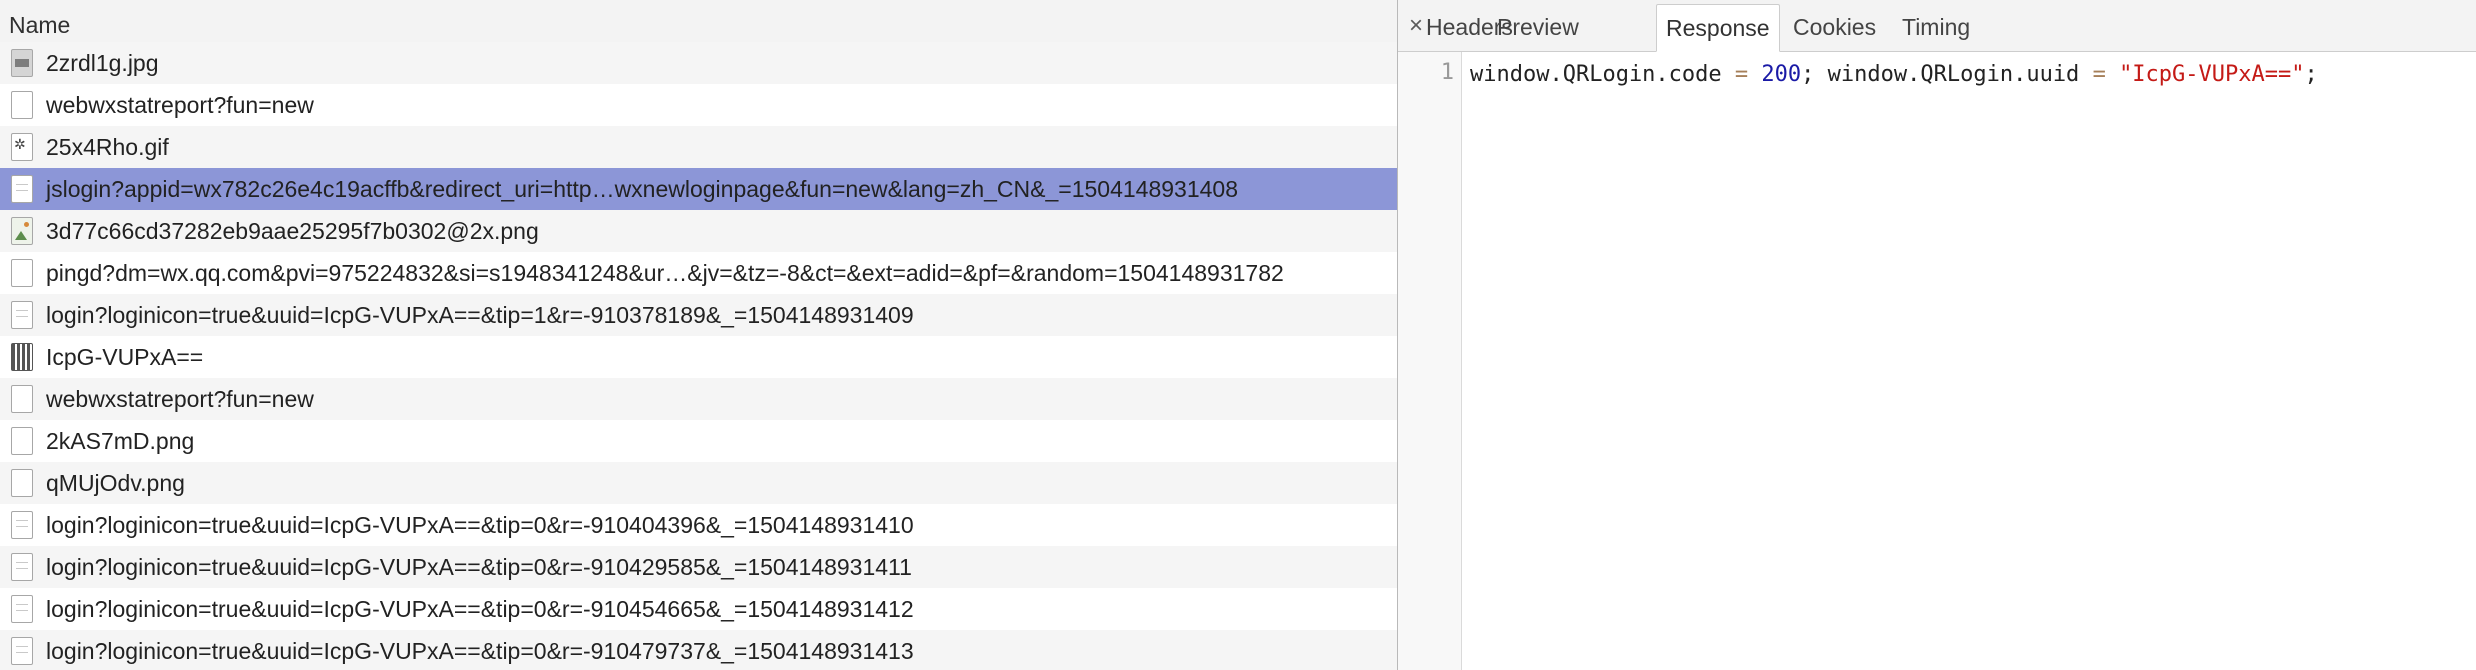  What do you see at coordinates (125, 357) in the screenshot?
I see `request-name: IcpG-VUPxA==` at bounding box center [125, 357].